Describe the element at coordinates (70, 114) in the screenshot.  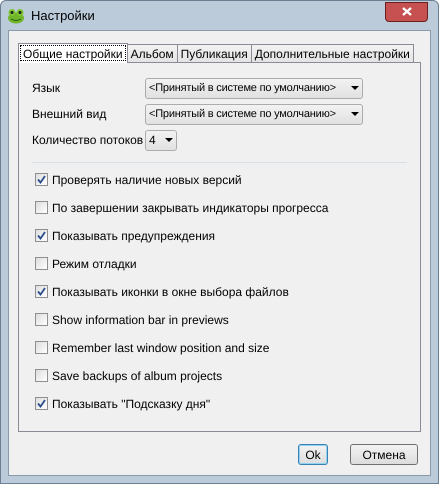
I see `field-label: Внешний вид` at that location.